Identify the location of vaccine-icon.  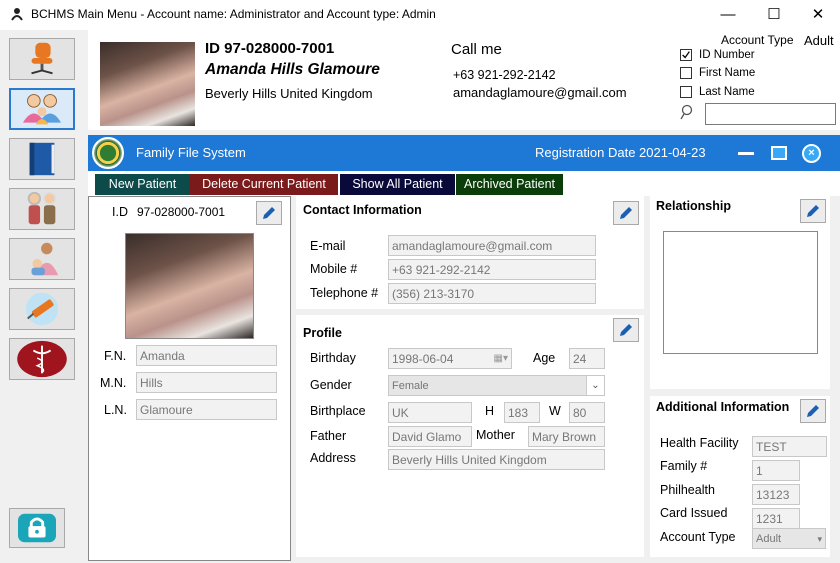
(42, 309).